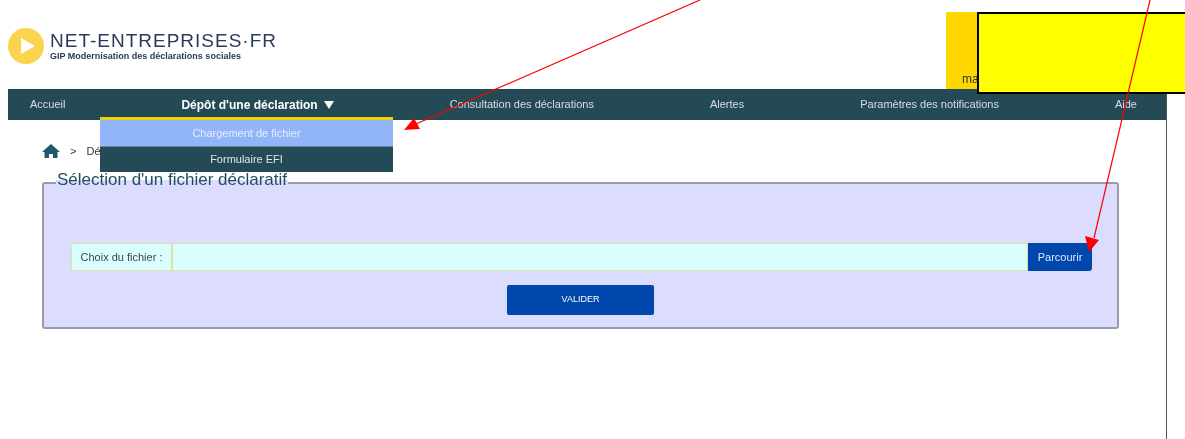  I want to click on submit-button: VALIDER, so click(580, 300).